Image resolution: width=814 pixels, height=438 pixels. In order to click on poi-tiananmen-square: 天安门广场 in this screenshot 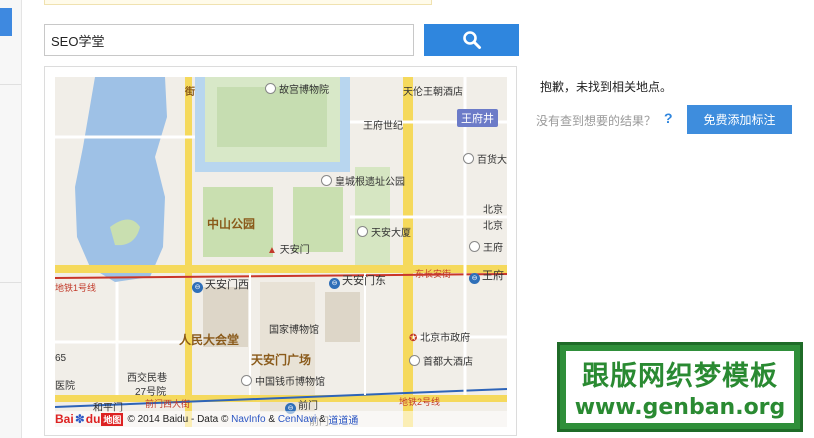, I will do `click(281, 359)`.